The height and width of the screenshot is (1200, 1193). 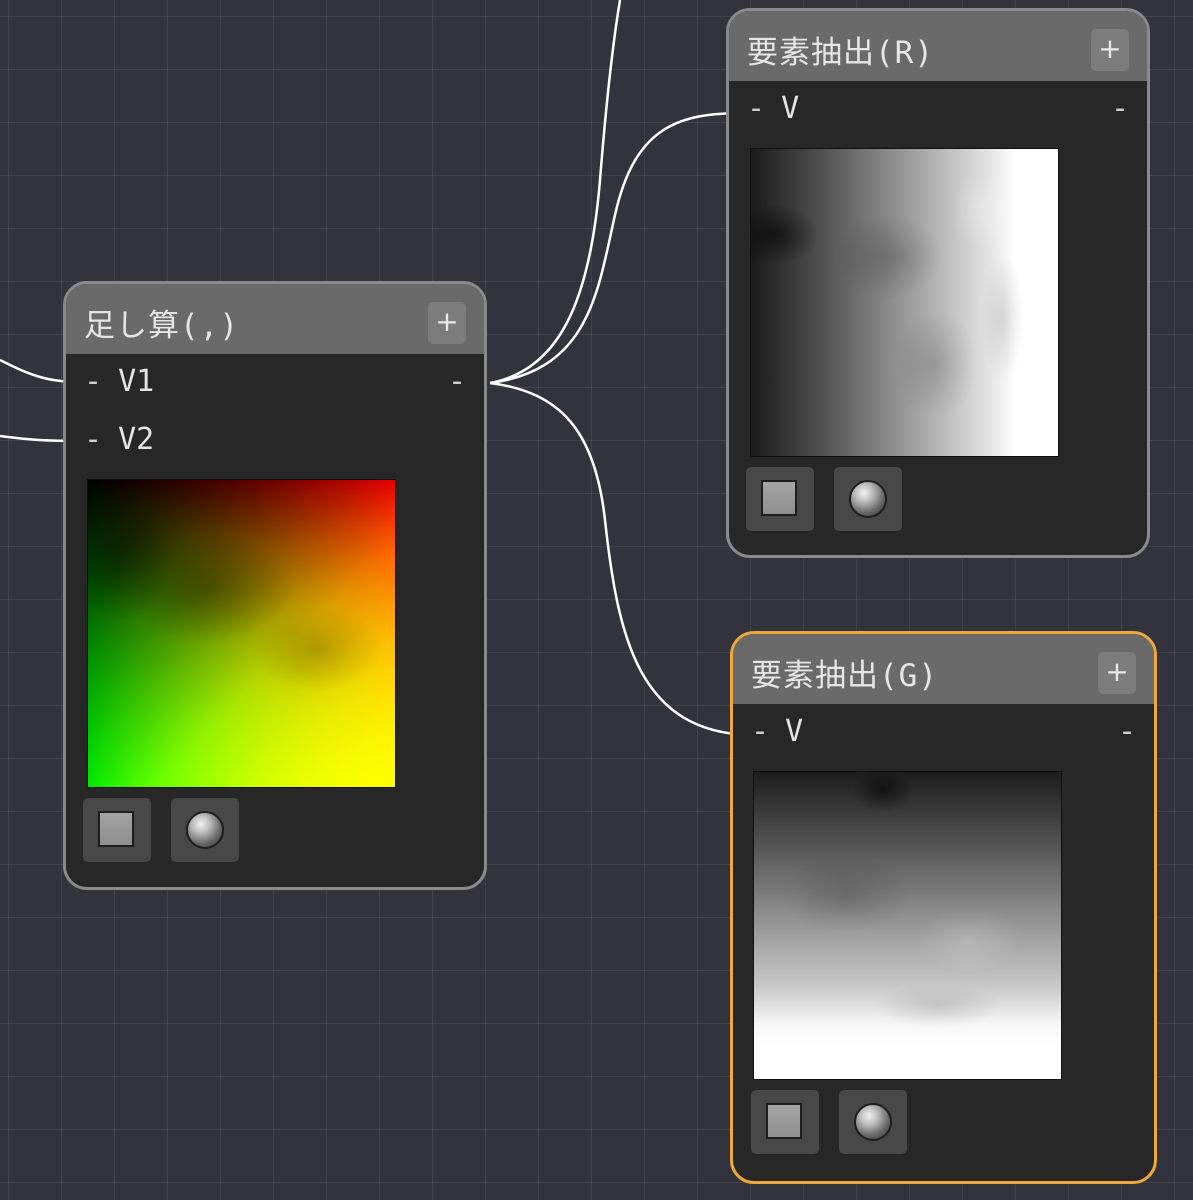 I want to click on node-header: 要素抽出(R) +, so click(x=938, y=46).